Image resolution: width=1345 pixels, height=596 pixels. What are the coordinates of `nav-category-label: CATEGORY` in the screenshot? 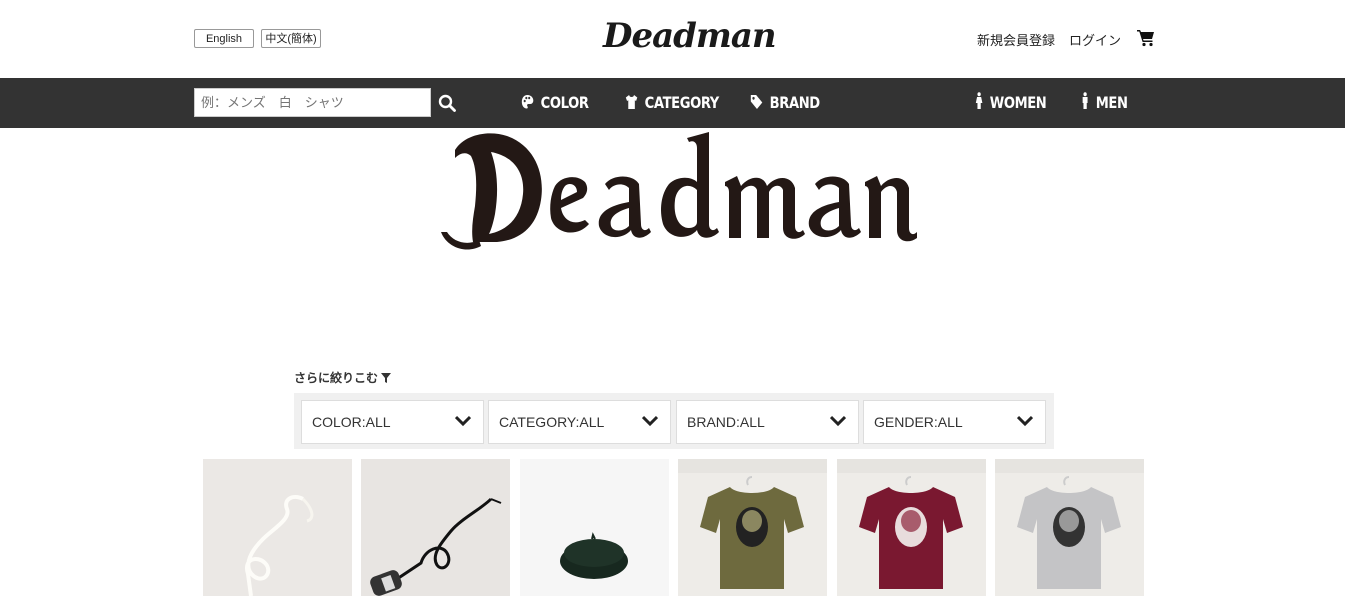 It's located at (682, 102).